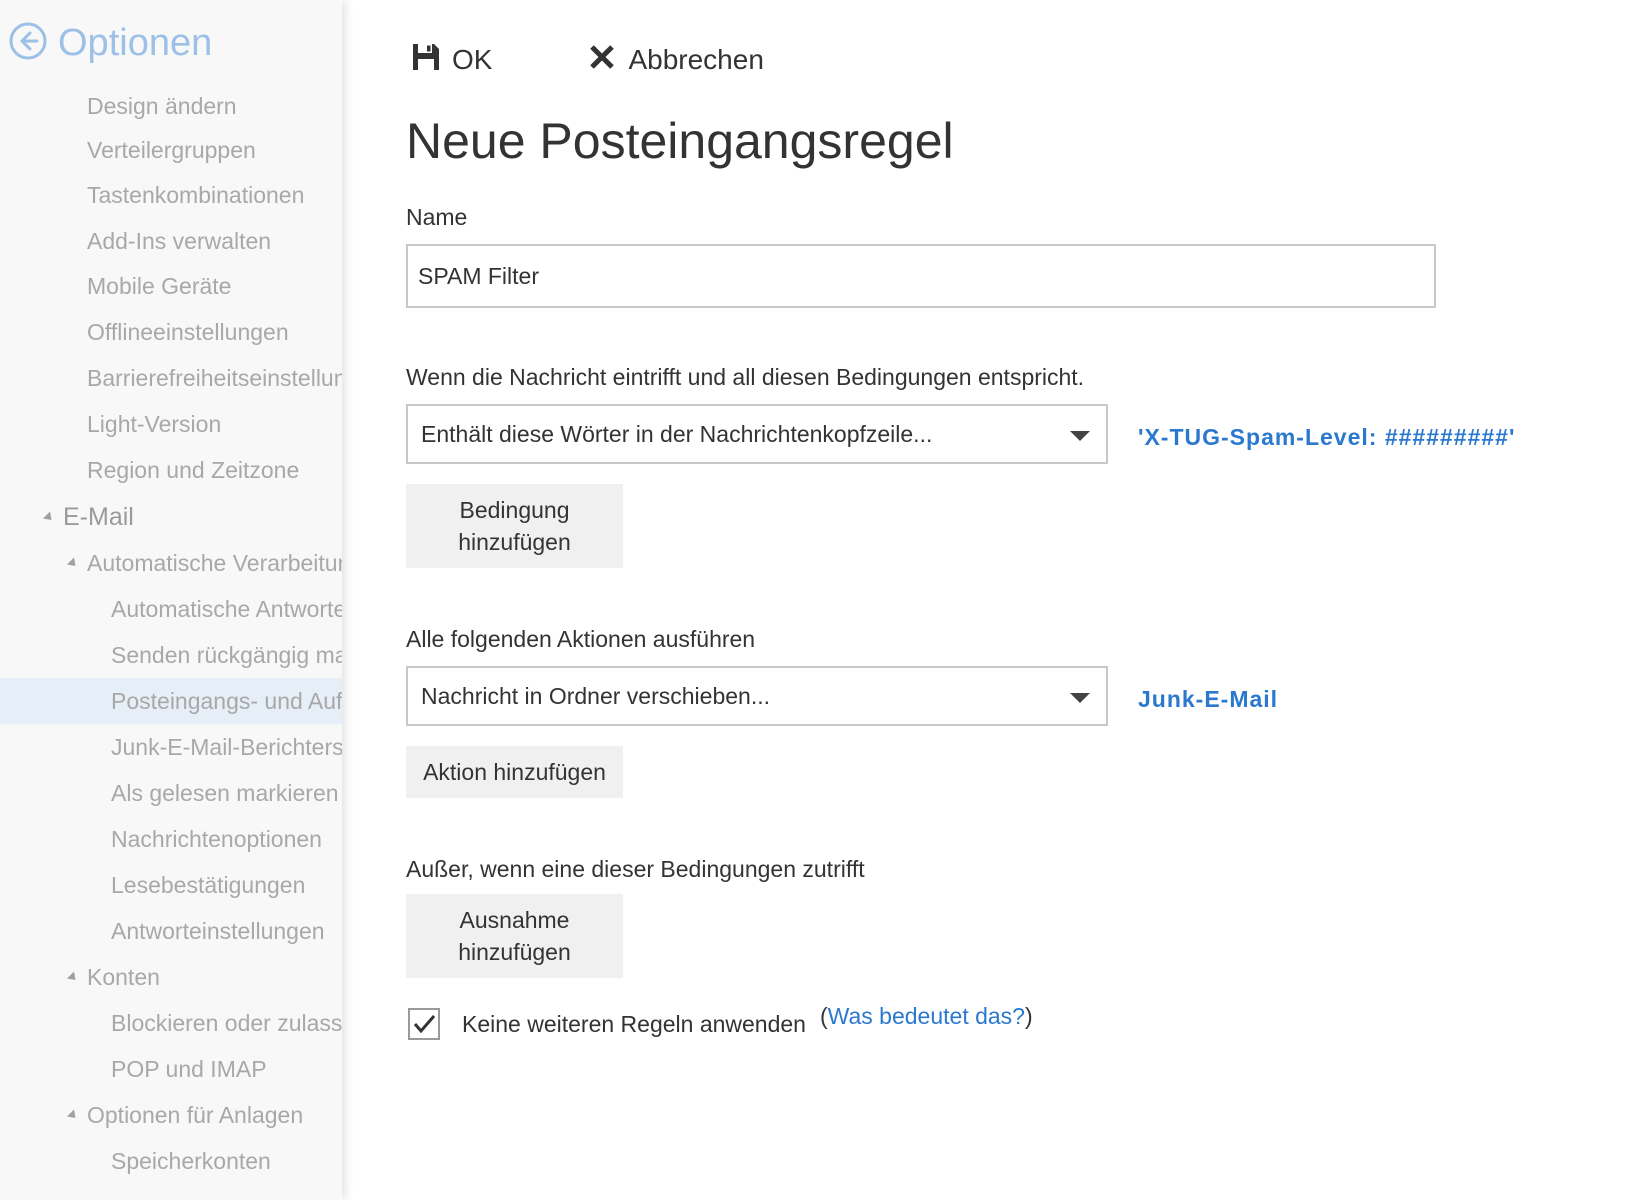 This screenshot has height=1200, width=1630. Describe the element at coordinates (634, 1023) in the screenshot. I see `stop-rules-label: Keine weiteren Regeln anwenden` at that location.